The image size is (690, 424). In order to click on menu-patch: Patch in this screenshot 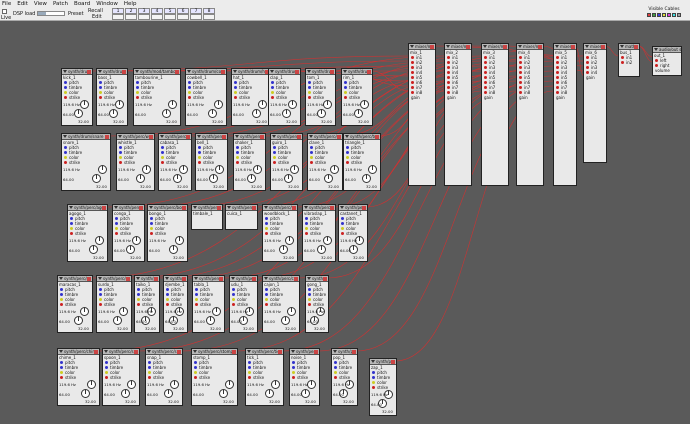, I will do `click(60, 4)`.